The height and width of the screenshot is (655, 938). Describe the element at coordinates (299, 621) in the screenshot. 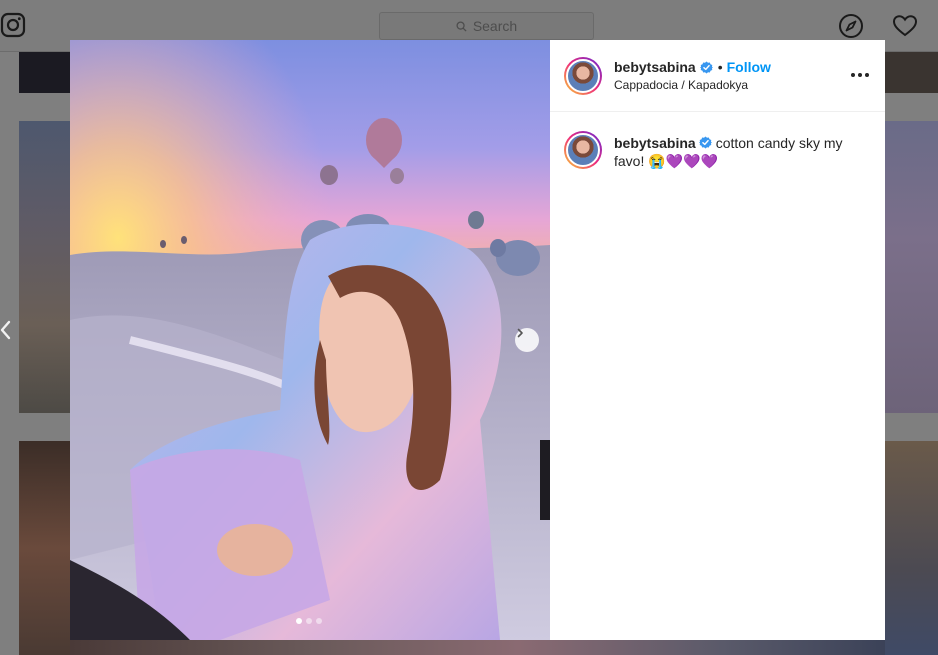

I see `carousel-dot-active` at that location.